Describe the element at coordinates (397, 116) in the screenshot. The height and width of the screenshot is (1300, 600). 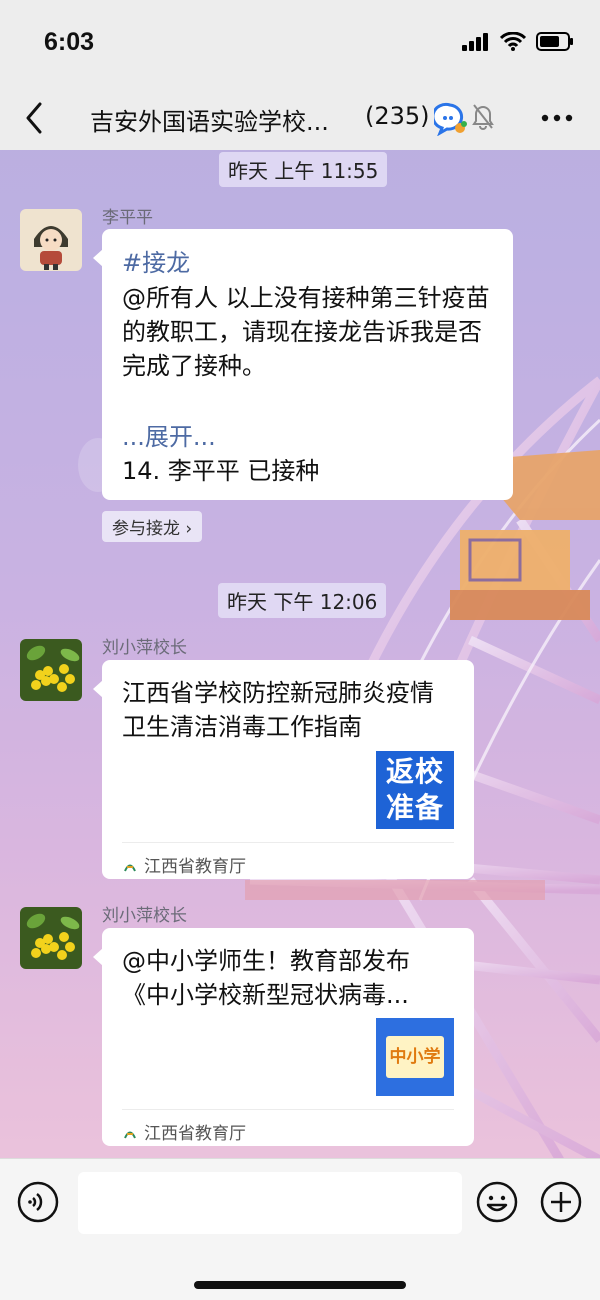
I see `member-count: (235)` at that location.